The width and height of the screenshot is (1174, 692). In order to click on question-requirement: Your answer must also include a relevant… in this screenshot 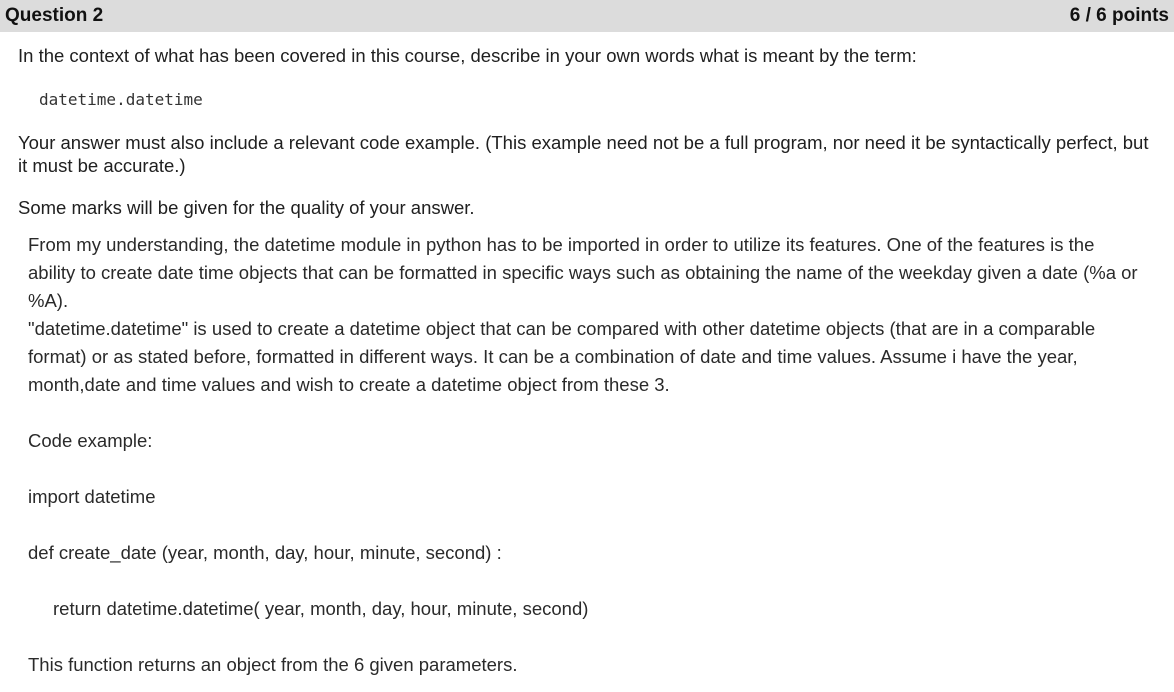, I will do `click(583, 154)`.